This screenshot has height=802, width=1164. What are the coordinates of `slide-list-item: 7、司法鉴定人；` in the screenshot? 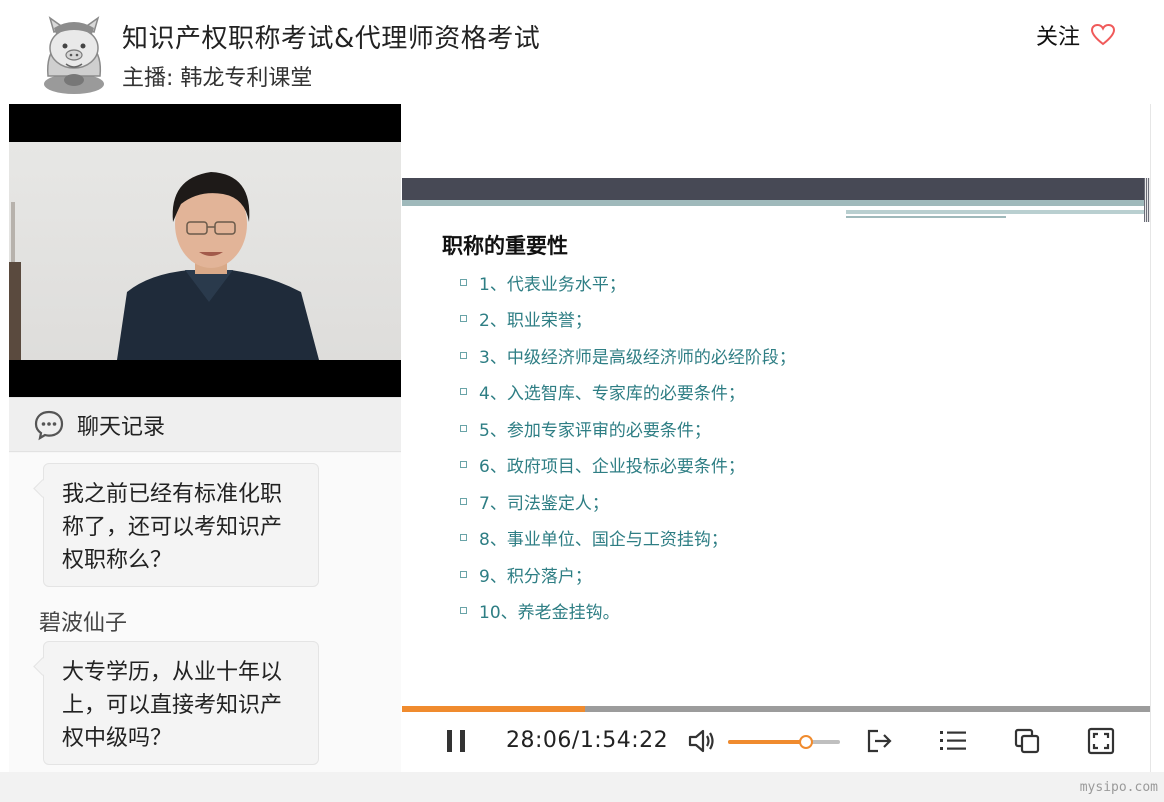 It's located at (628, 501).